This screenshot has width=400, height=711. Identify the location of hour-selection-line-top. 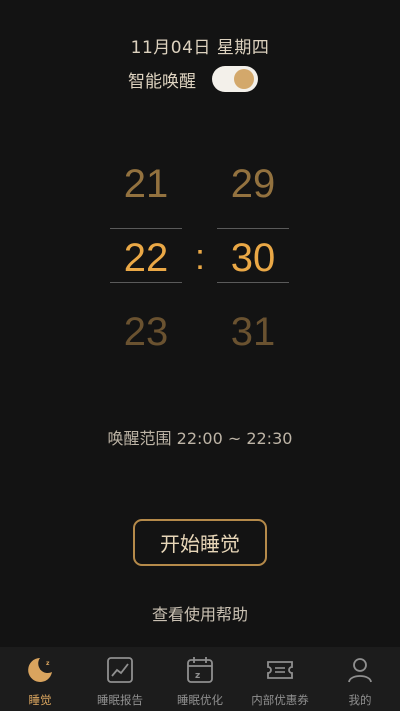
(146, 228).